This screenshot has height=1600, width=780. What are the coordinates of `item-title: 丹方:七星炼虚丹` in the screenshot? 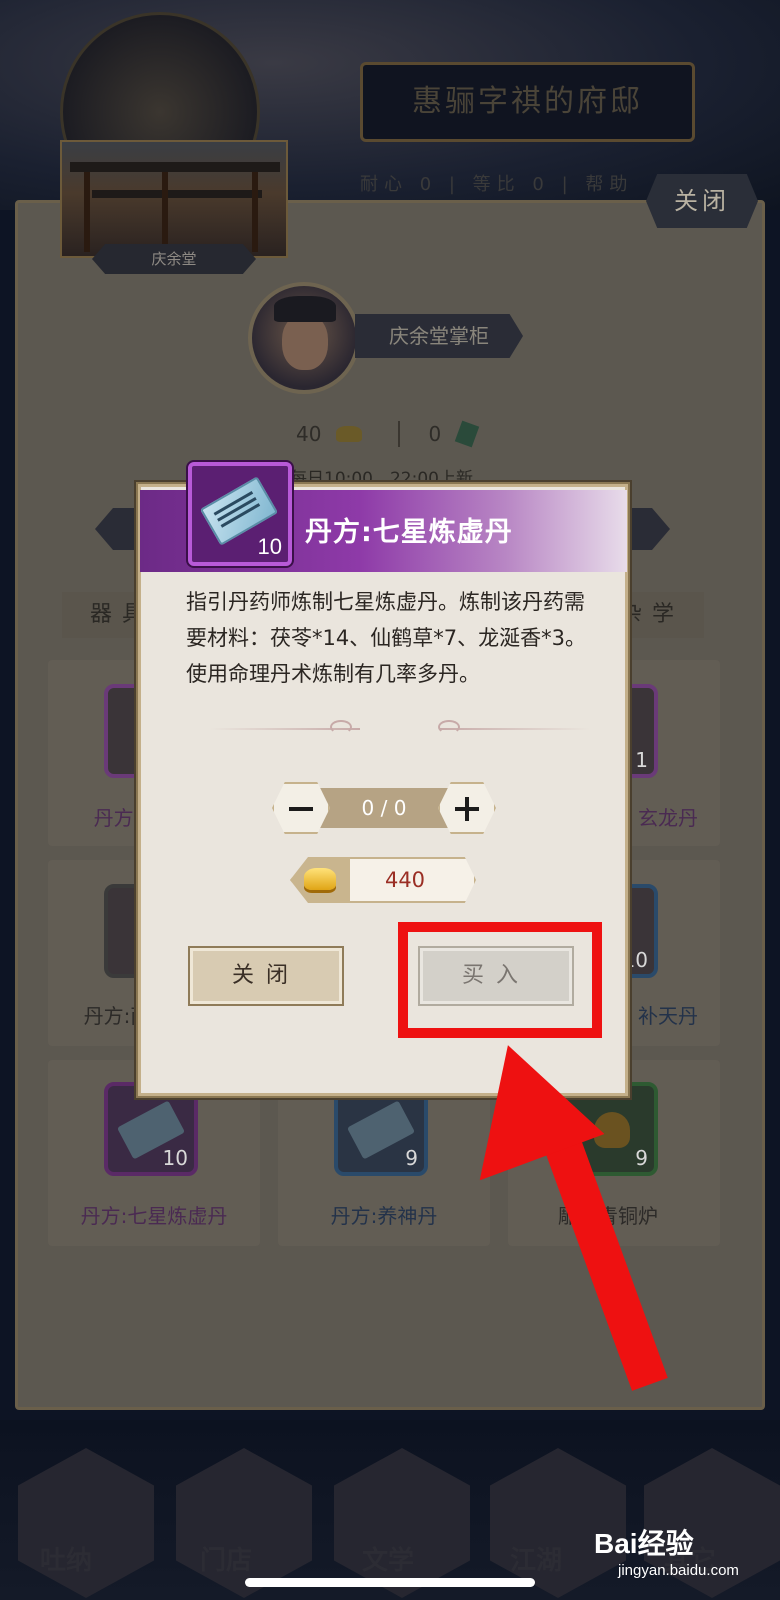 It's located at (409, 532).